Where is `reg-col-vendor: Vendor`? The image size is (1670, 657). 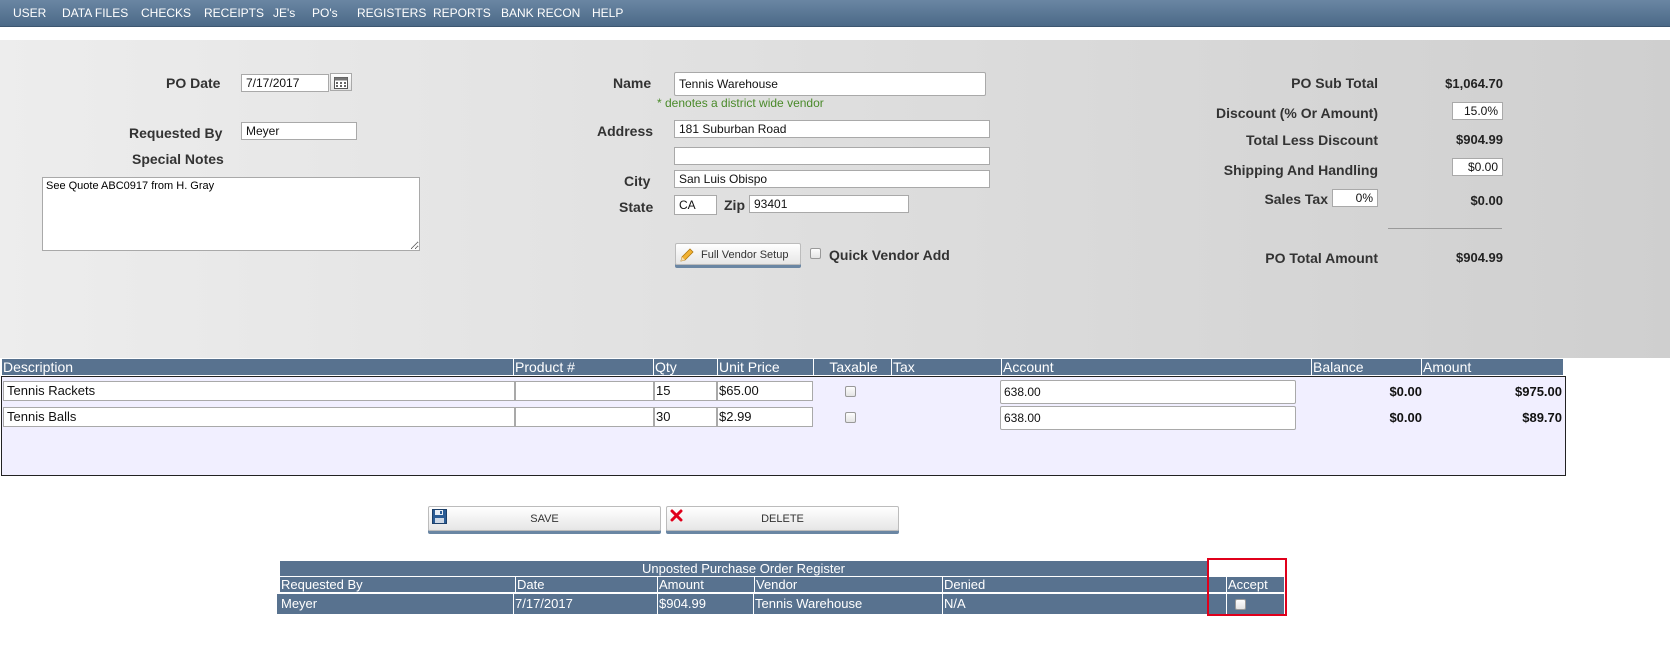 reg-col-vendor: Vendor is located at coordinates (776, 584).